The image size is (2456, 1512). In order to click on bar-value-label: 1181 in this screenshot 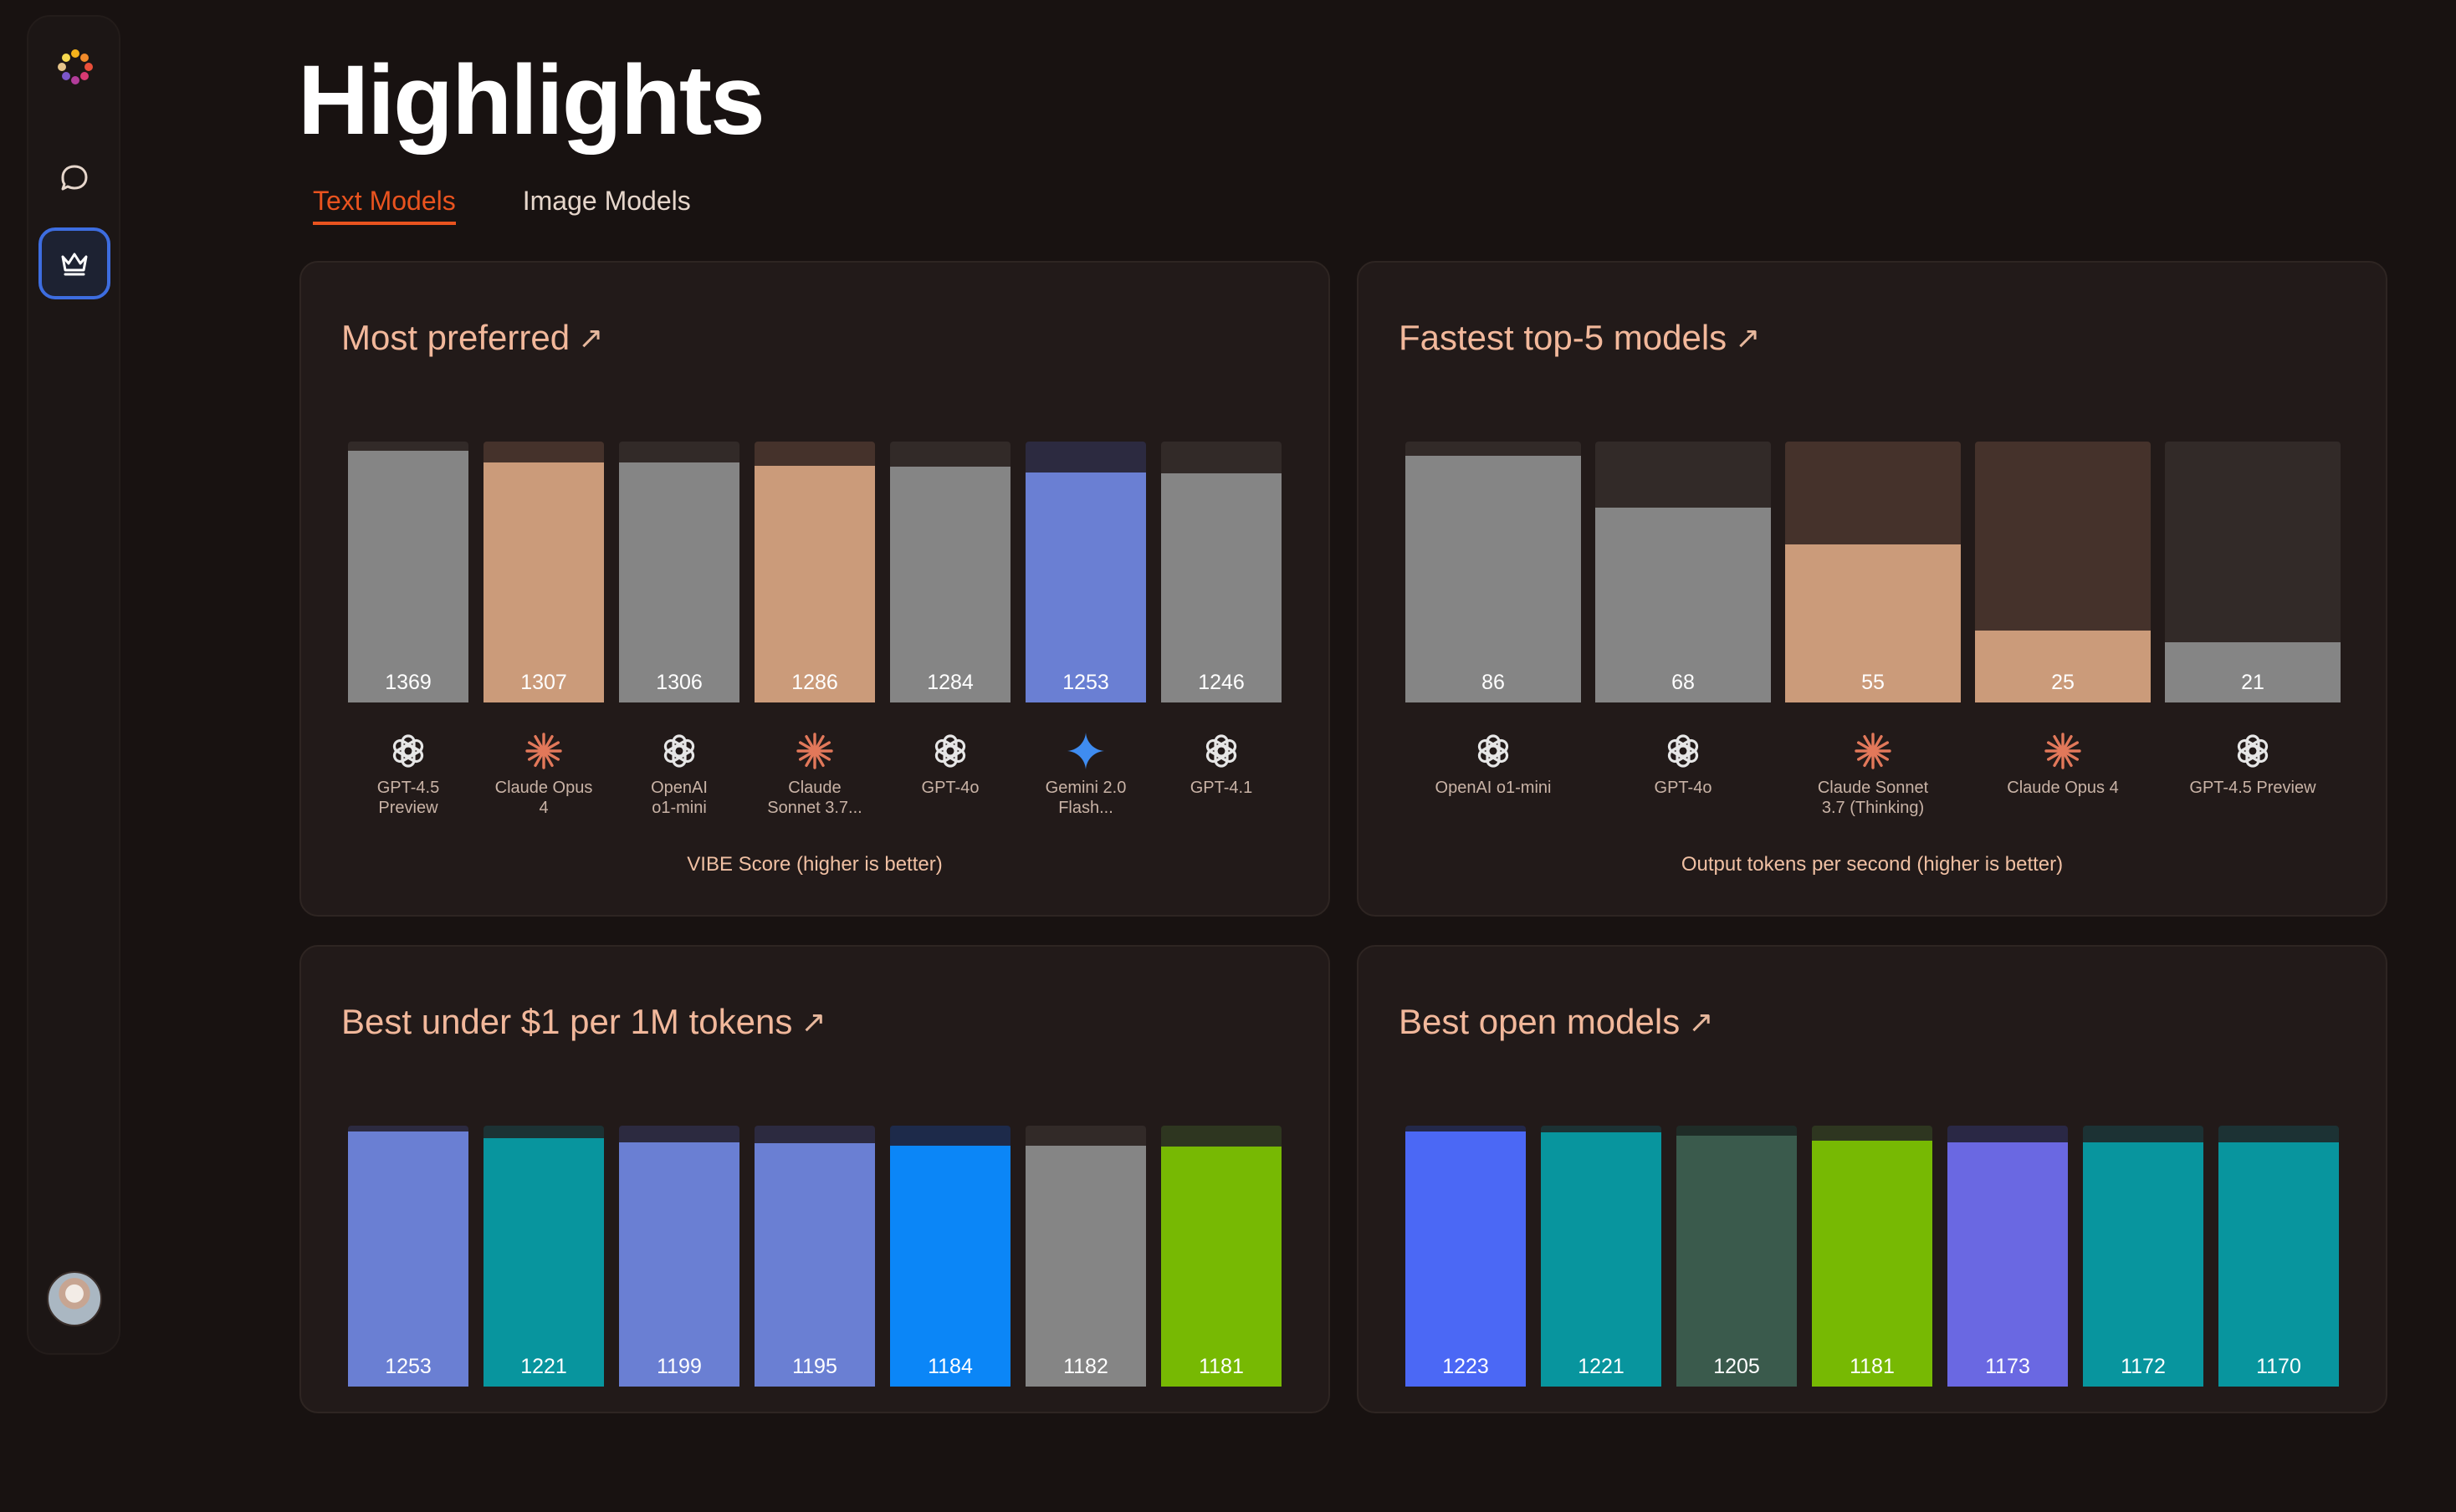, I will do `click(1872, 1366)`.